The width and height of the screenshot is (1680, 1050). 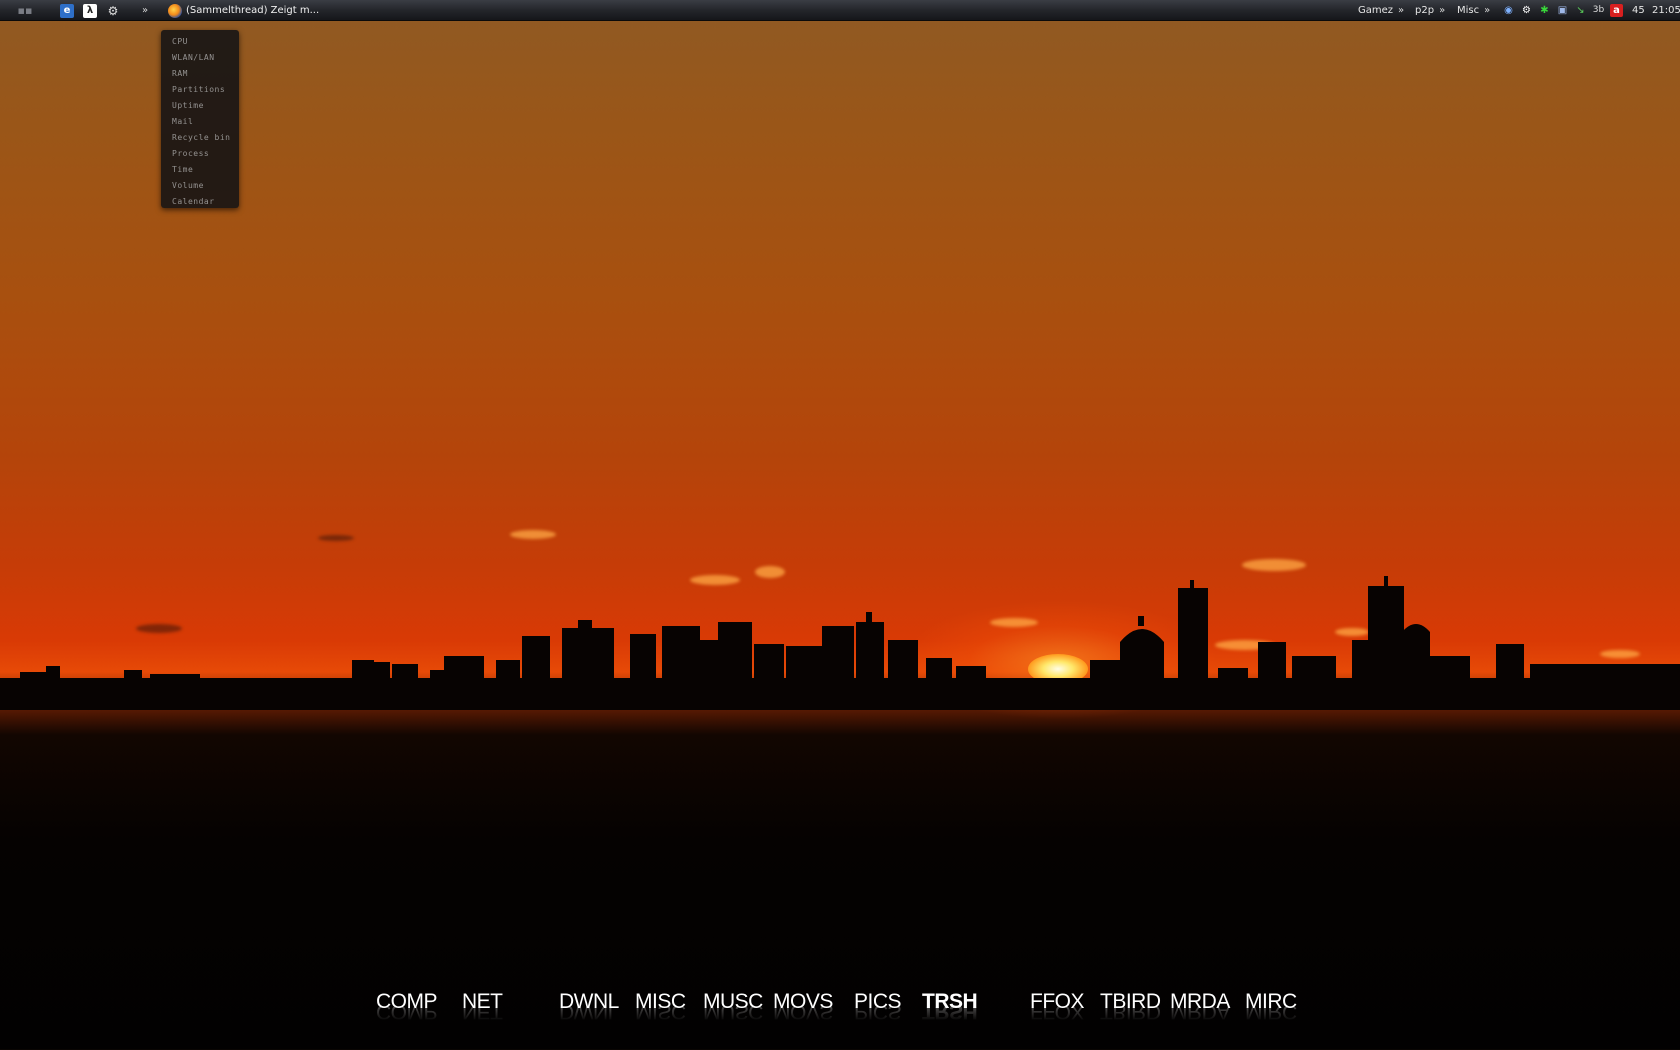 What do you see at coordinates (733, 1005) in the screenshot?
I see `dock-item-musc: MUSC MUSC` at bounding box center [733, 1005].